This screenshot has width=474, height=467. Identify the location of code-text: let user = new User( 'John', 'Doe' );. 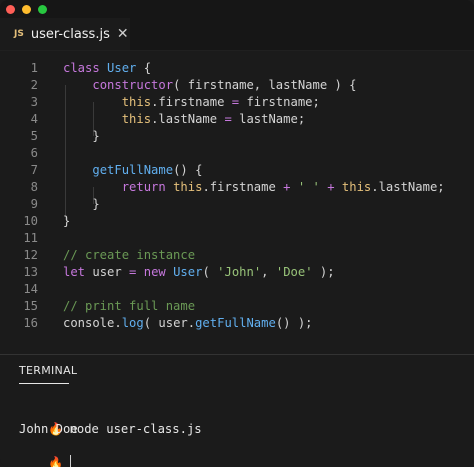
(199, 272).